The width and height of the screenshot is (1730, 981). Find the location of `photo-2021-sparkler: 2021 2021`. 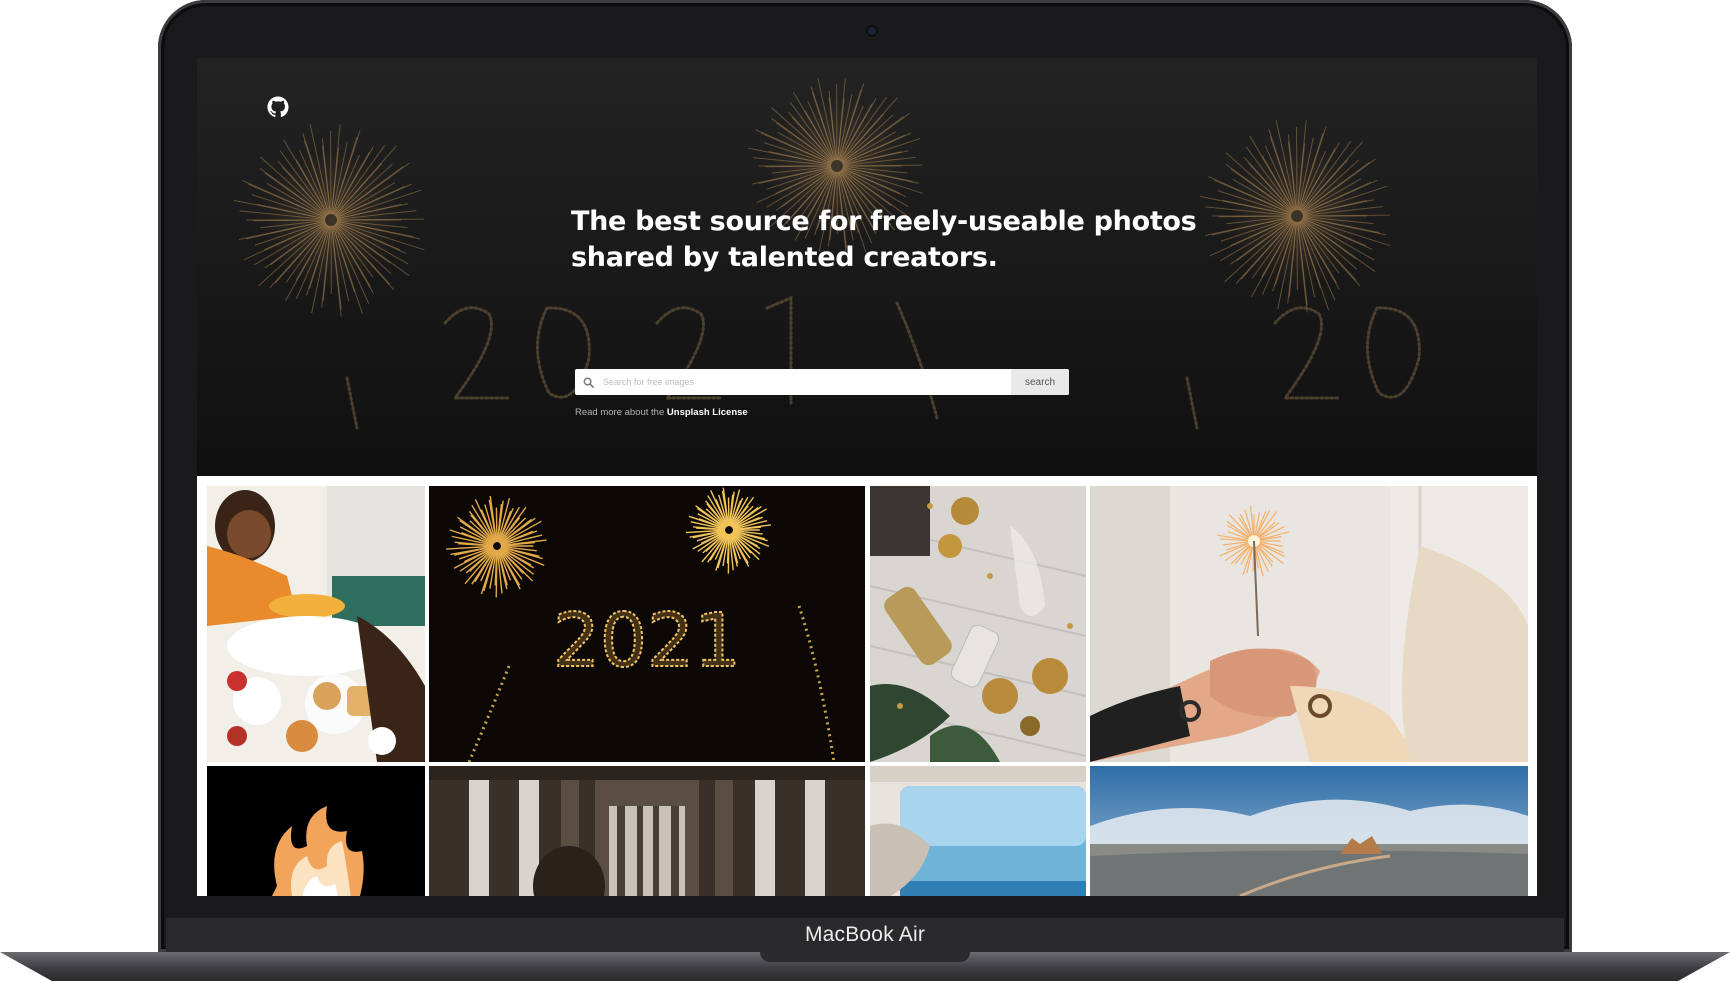

photo-2021-sparkler: 2021 2021 is located at coordinates (647, 624).